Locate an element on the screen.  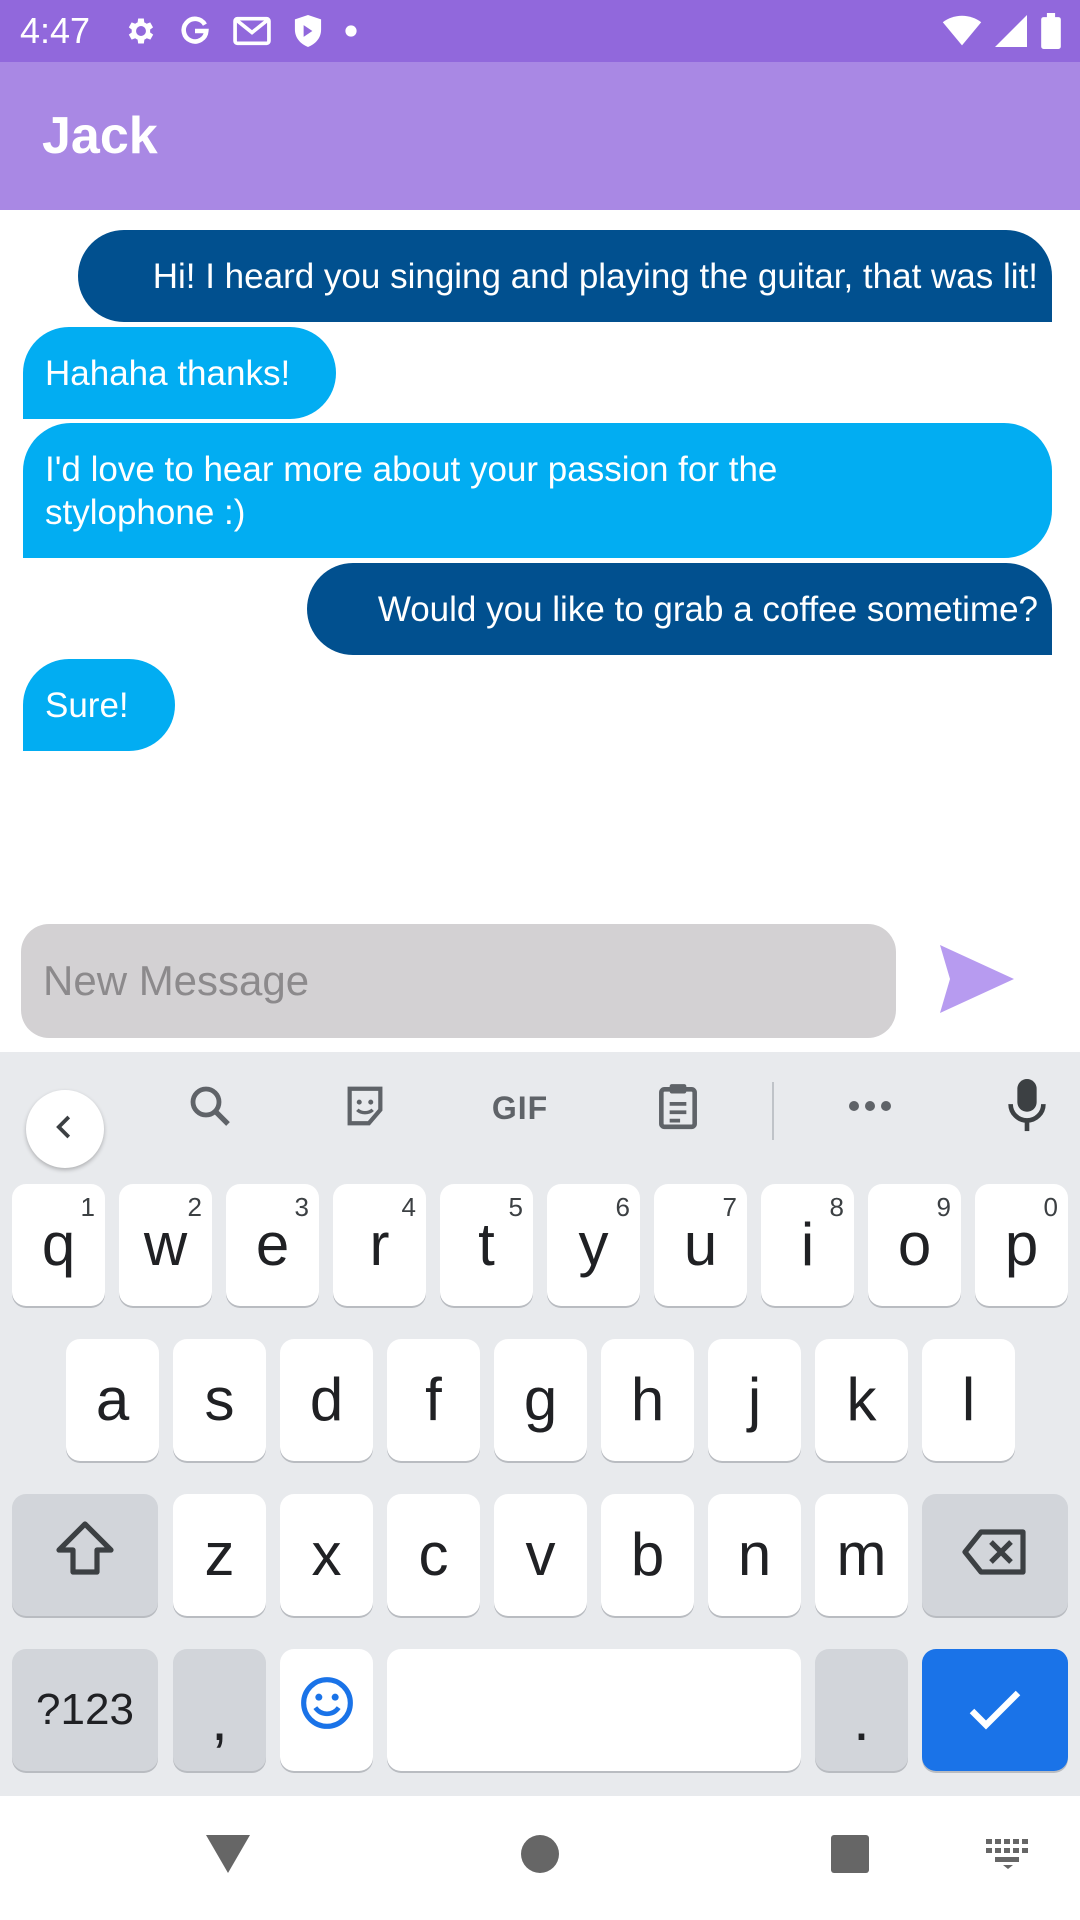
status-time: 4:47 is located at coordinates (55, 30).